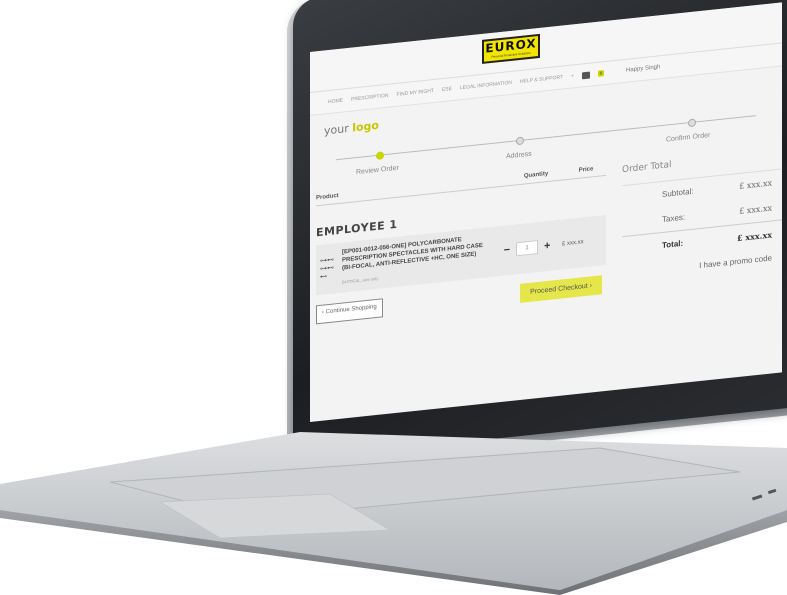 This screenshot has height=595, width=787. I want to click on eurox-logo: EUROX Personal Protective Solutions, so click(511, 48).